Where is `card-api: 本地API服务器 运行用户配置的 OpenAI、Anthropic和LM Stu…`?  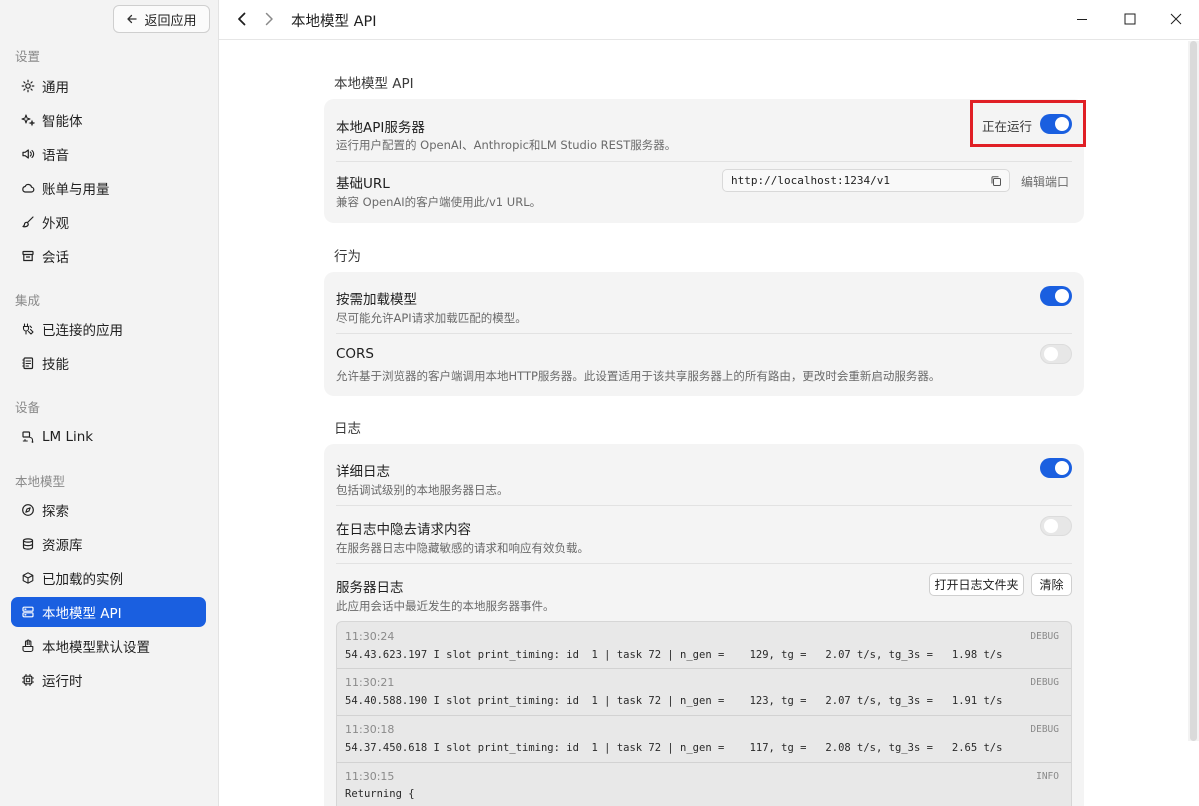 card-api: 本地API服务器 运行用户配置的 OpenAI、Anthropic和LM Stu… is located at coordinates (705, 161).